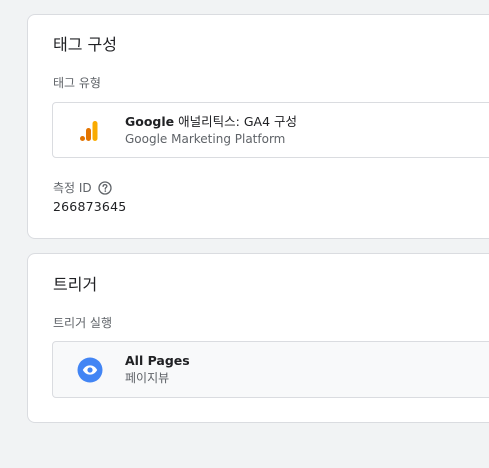  I want to click on measurement-id-value: 266873645, so click(90, 206).